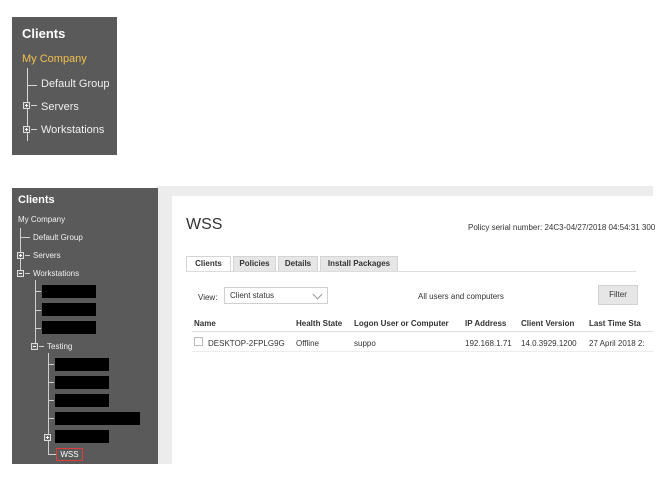 This screenshot has height=480, width=665. I want to click on filter-button: Filter, so click(618, 295).